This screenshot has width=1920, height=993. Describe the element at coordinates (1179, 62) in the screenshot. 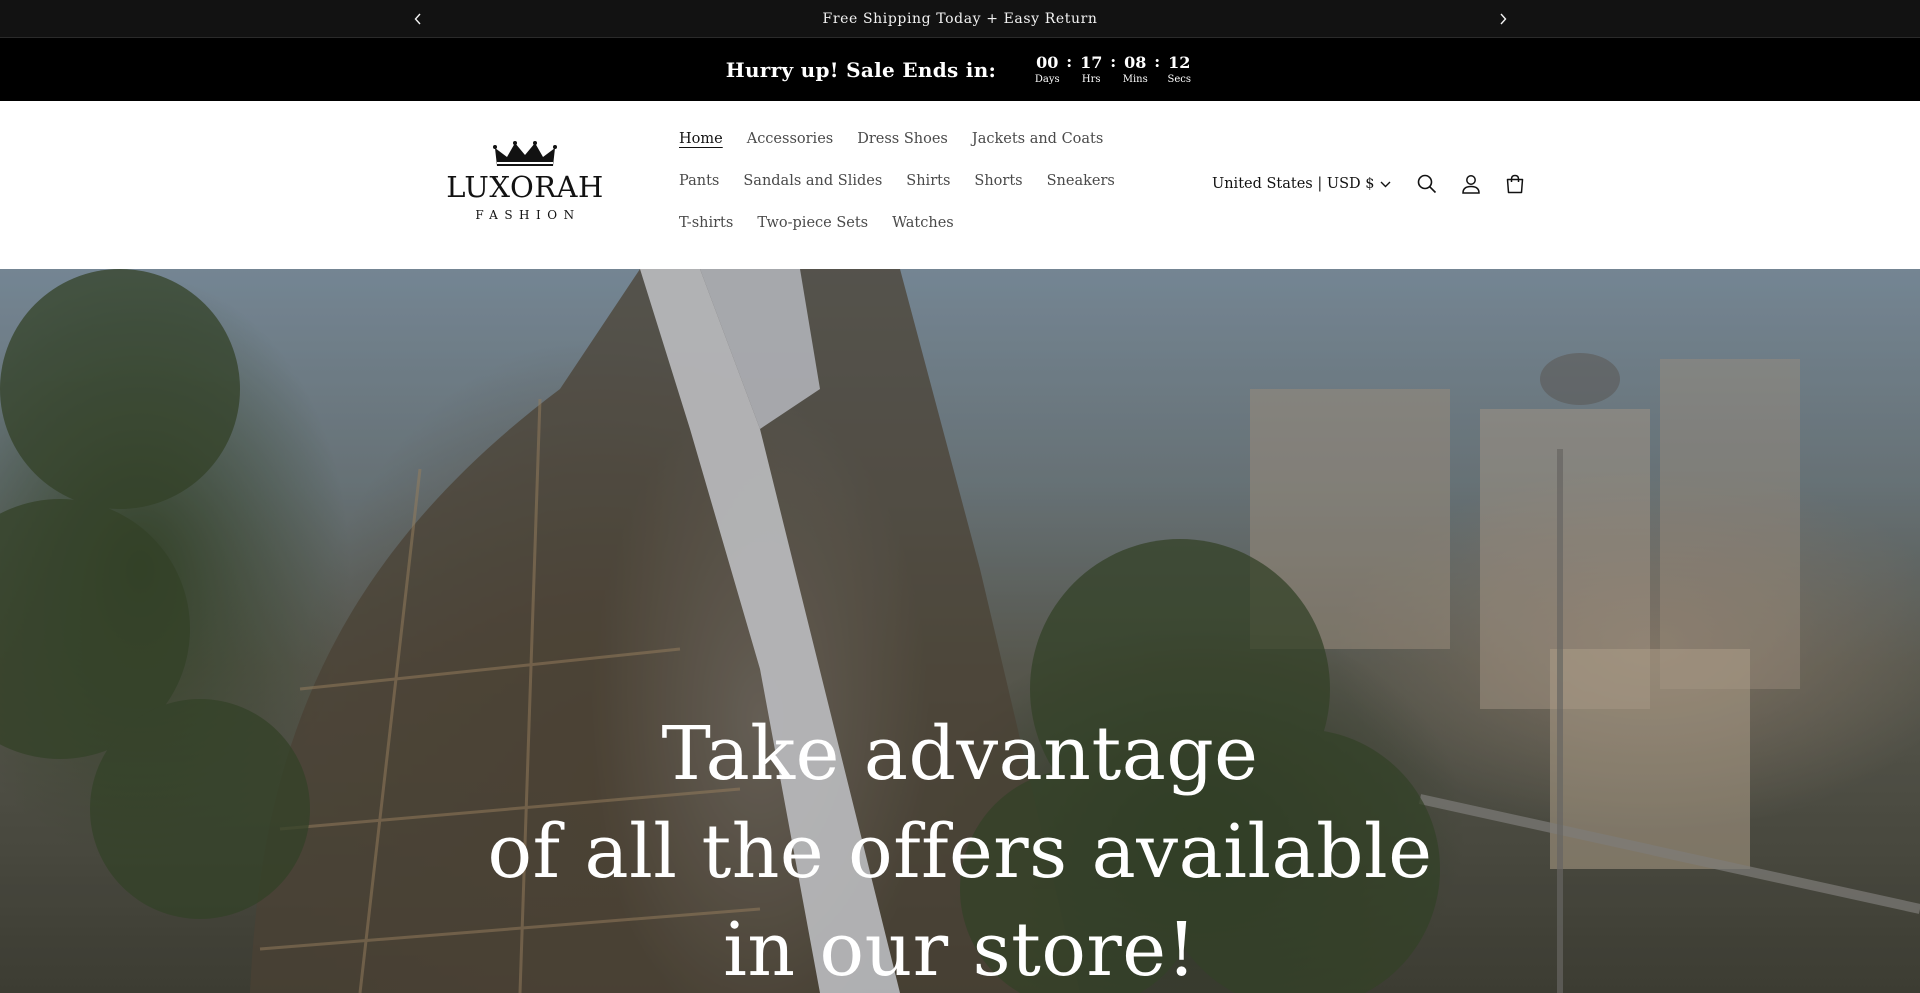

I see `countdown-value: 12` at that location.